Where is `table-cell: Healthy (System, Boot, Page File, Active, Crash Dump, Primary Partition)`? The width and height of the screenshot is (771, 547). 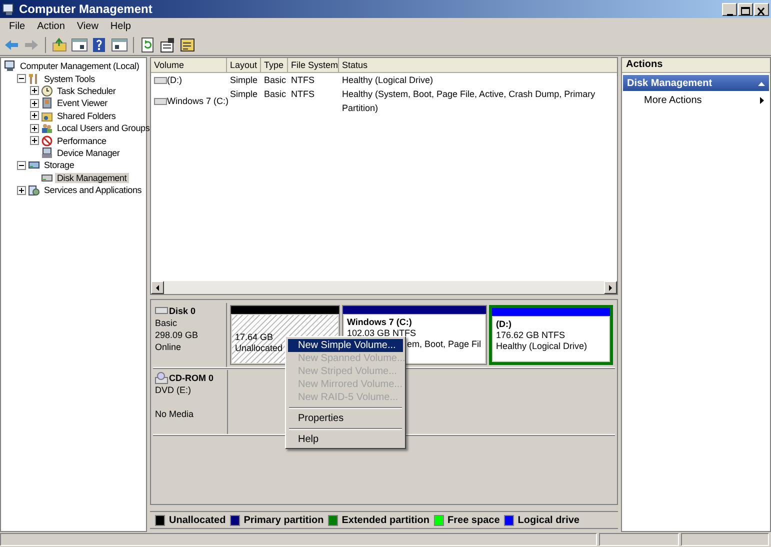 table-cell: Healthy (System, Boot, Page File, Active, Crash Dump, Primary Partition) is located at coordinates (469, 101).